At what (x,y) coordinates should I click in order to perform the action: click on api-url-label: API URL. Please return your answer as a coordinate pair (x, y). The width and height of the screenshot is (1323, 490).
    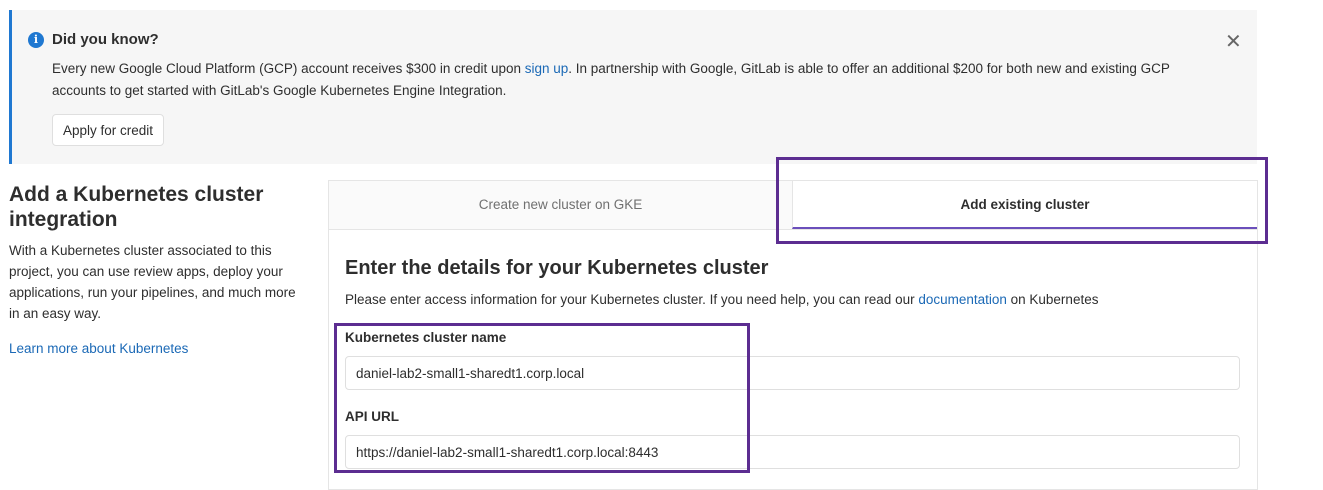
    Looking at the image, I should click on (372, 416).